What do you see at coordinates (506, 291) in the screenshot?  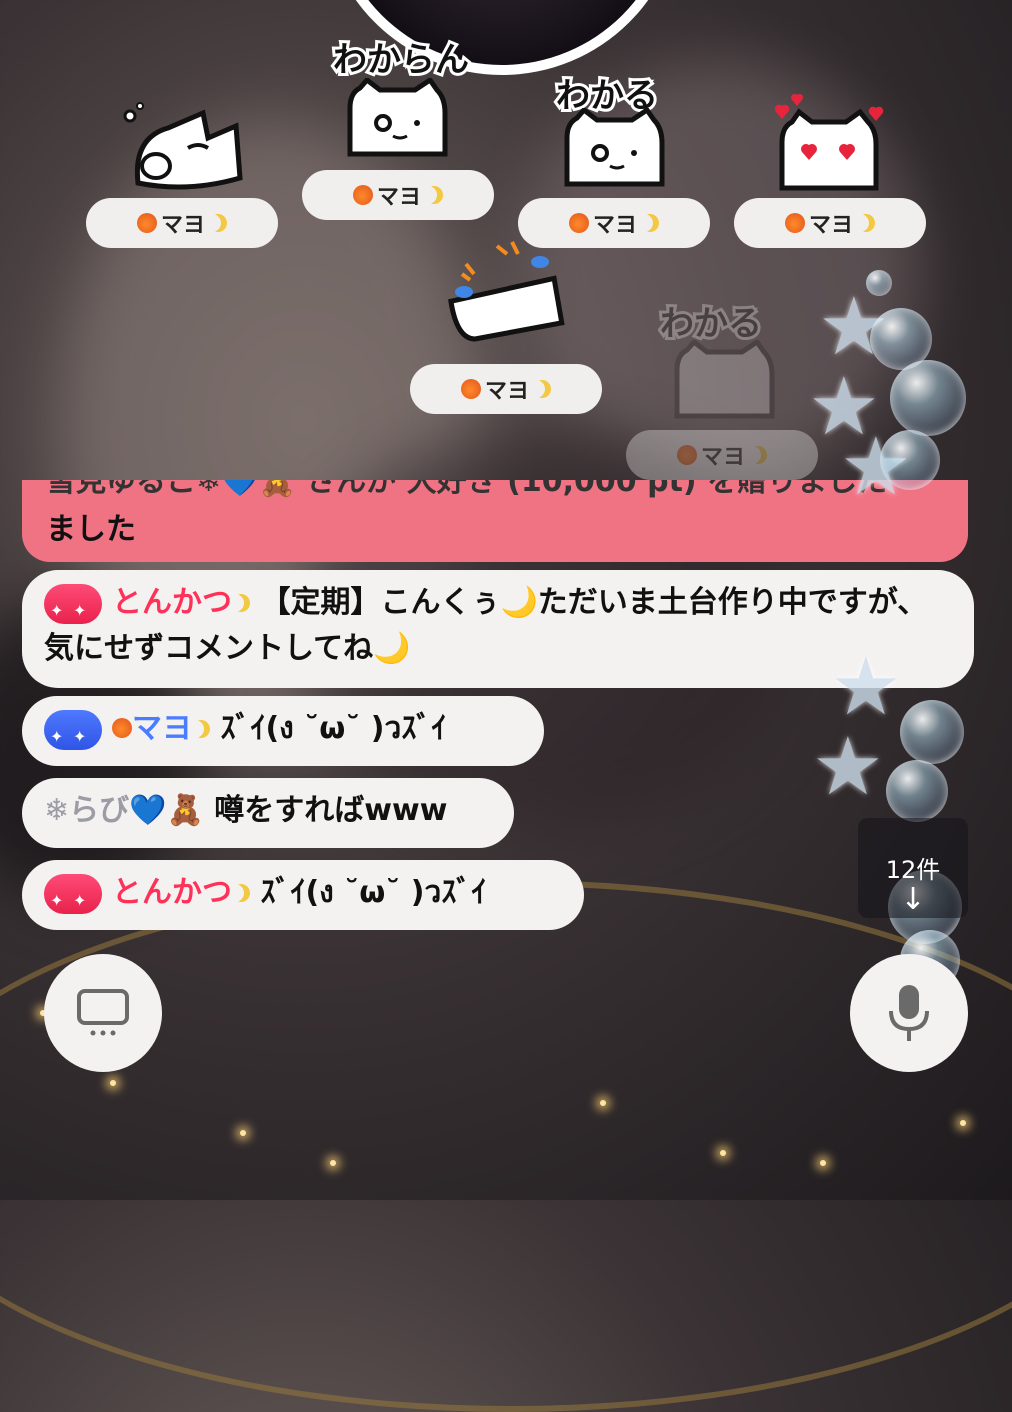 I see `crying-cat-sticker` at bounding box center [506, 291].